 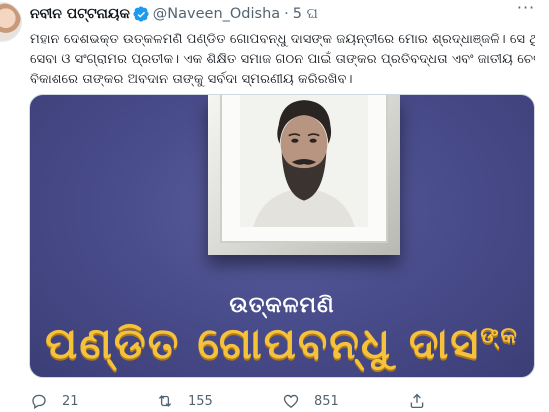 I want to click on media-subtitle: ଉତ୍କଳମଣି, so click(x=282, y=305).